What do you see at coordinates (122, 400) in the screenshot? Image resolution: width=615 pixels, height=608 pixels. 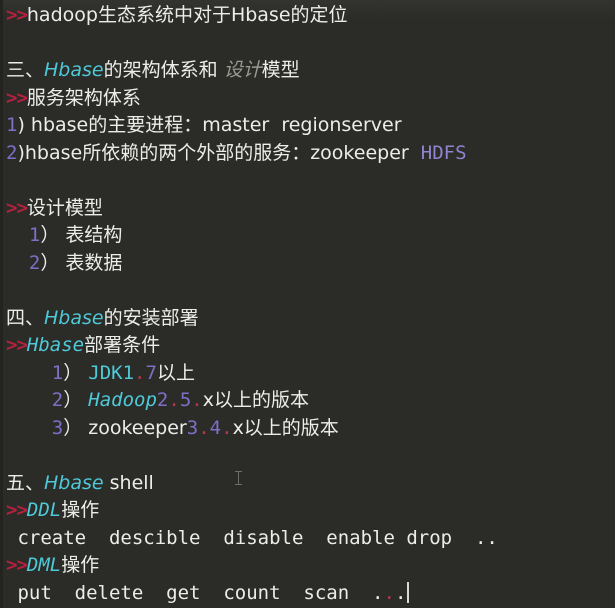 I see `token-cyan: Hadoop` at bounding box center [122, 400].